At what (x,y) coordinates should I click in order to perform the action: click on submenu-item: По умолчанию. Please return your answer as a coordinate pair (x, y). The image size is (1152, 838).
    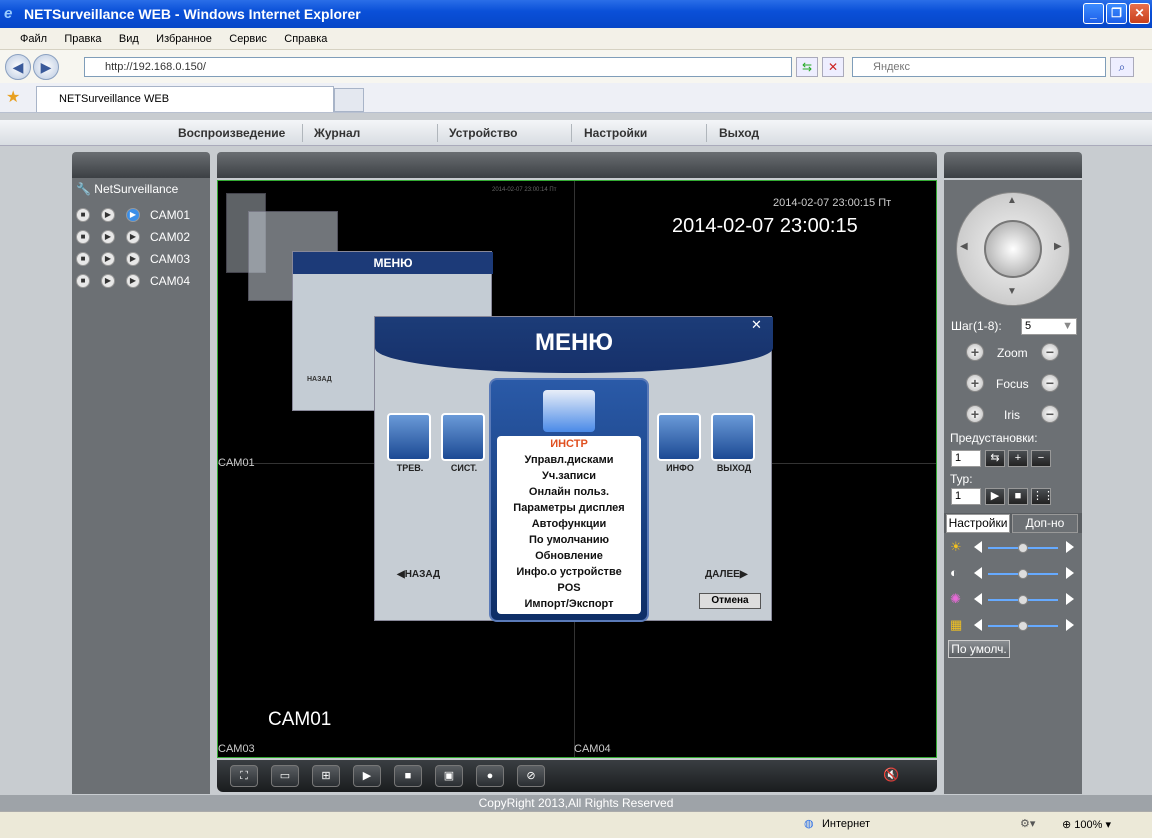
    Looking at the image, I should click on (569, 540).